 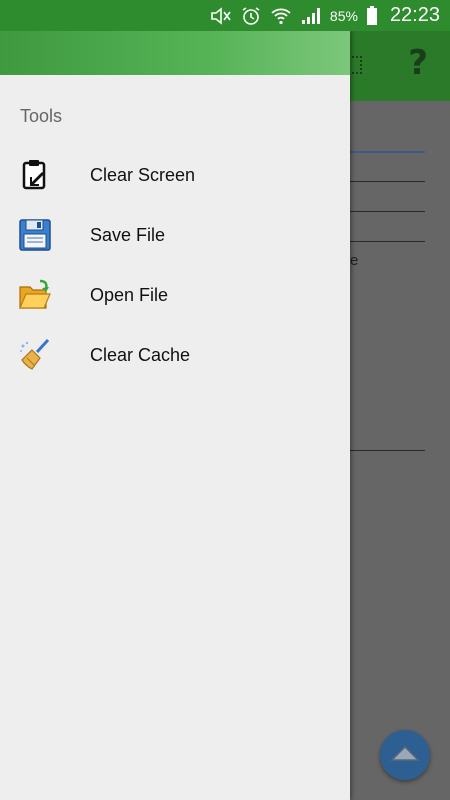 What do you see at coordinates (355, 65) in the screenshot?
I see `grid-icon` at bounding box center [355, 65].